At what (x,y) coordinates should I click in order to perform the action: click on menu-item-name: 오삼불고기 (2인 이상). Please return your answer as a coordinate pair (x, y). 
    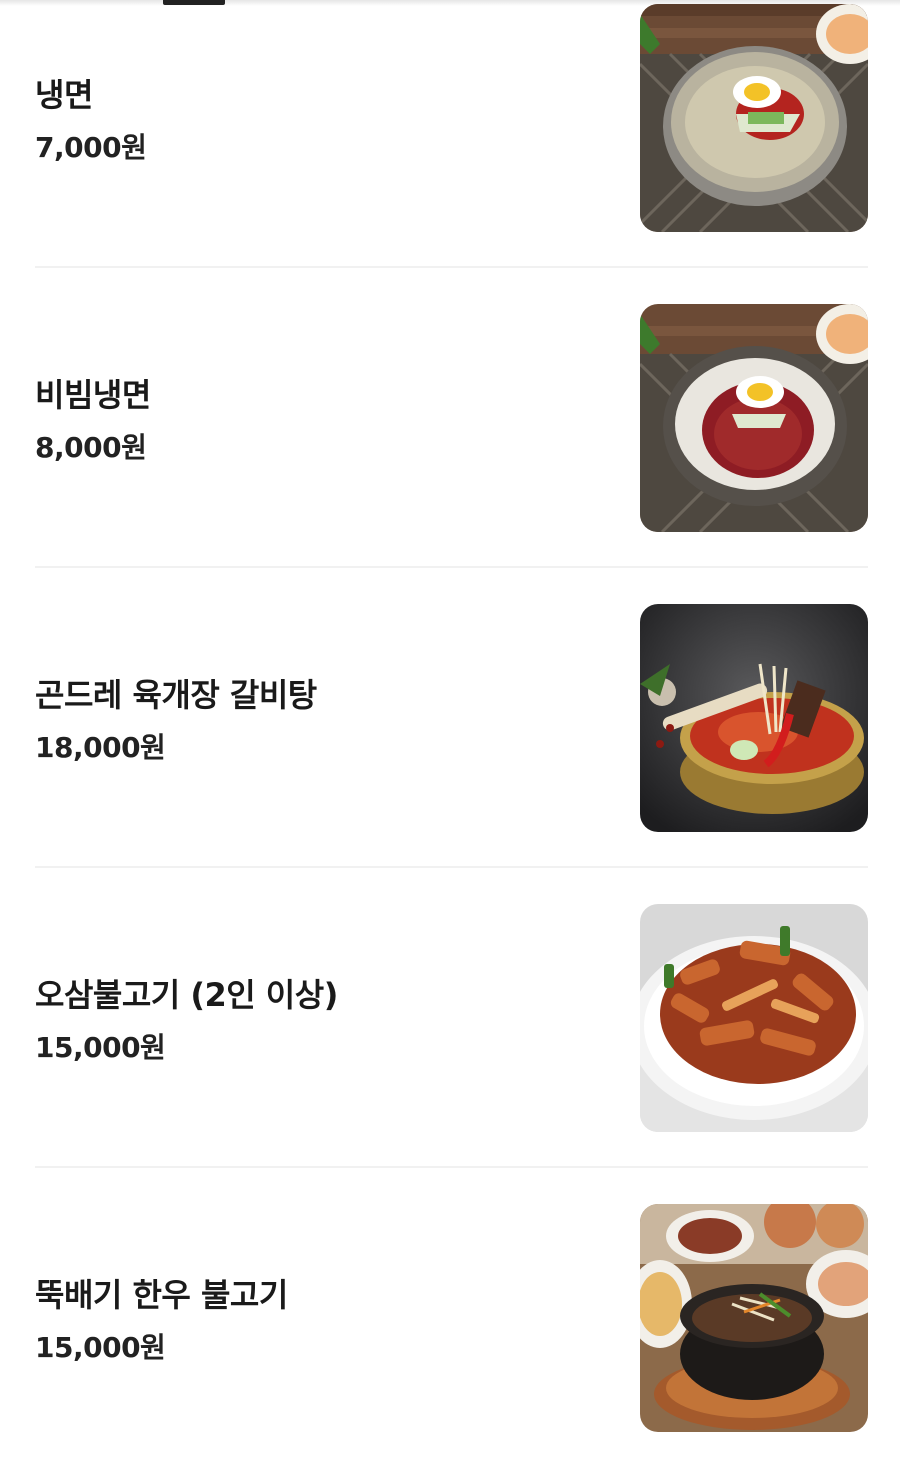
    Looking at the image, I should click on (186, 995).